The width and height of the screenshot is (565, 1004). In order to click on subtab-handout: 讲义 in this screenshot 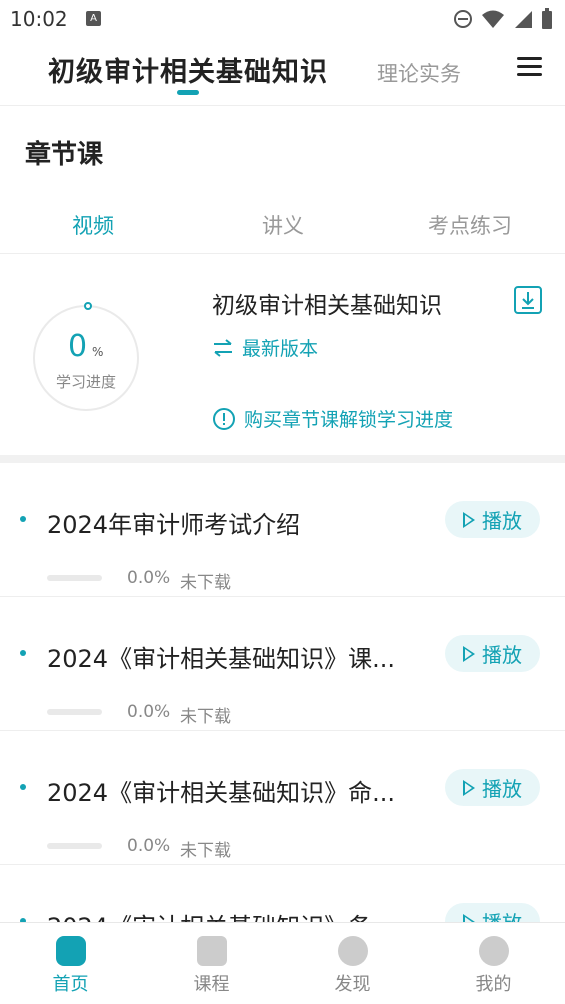, I will do `click(283, 225)`.